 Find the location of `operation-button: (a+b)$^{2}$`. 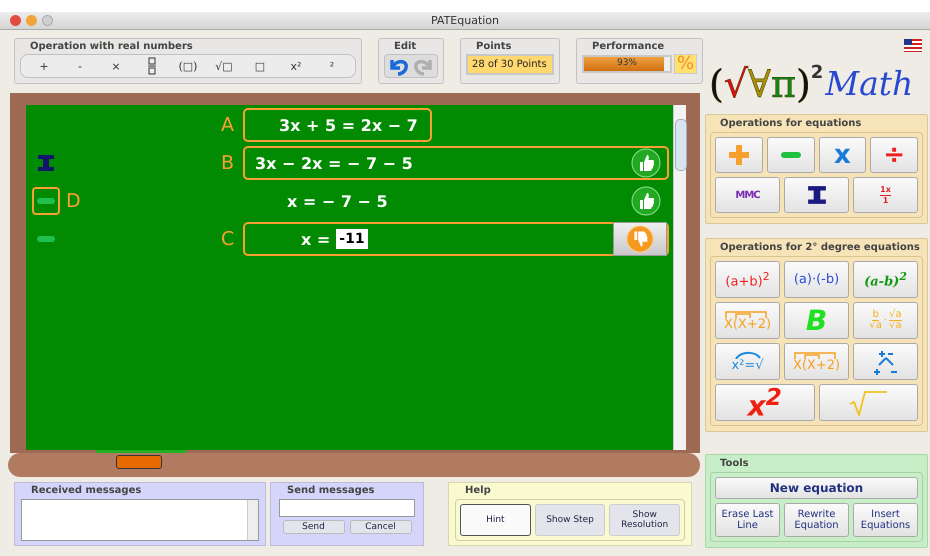

operation-button: (a+b)$^{2}$ is located at coordinates (747, 279).